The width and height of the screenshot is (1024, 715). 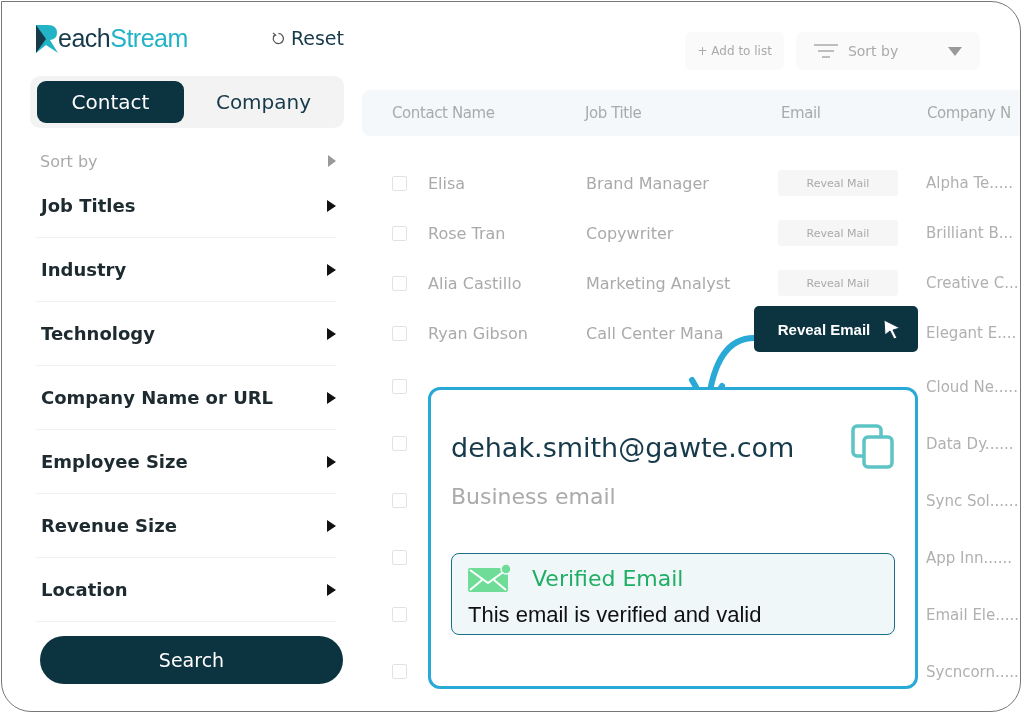 I want to click on verified-message: This email is verified and valid, so click(x=615, y=615).